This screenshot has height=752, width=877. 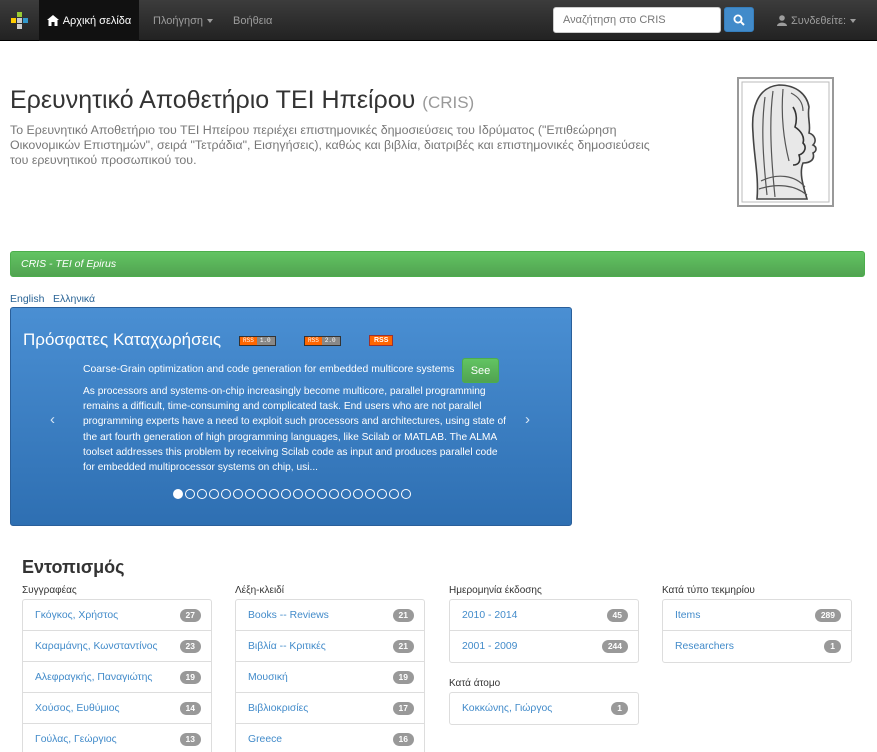 I want to click on count-badge: 27, so click(x=190, y=615).